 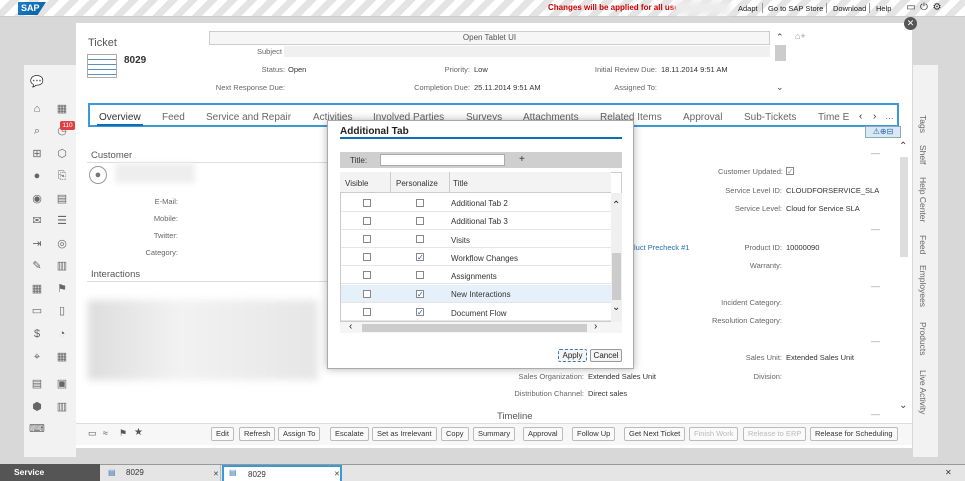 What do you see at coordinates (543, 434) in the screenshot?
I see `approval-button: Approval` at bounding box center [543, 434].